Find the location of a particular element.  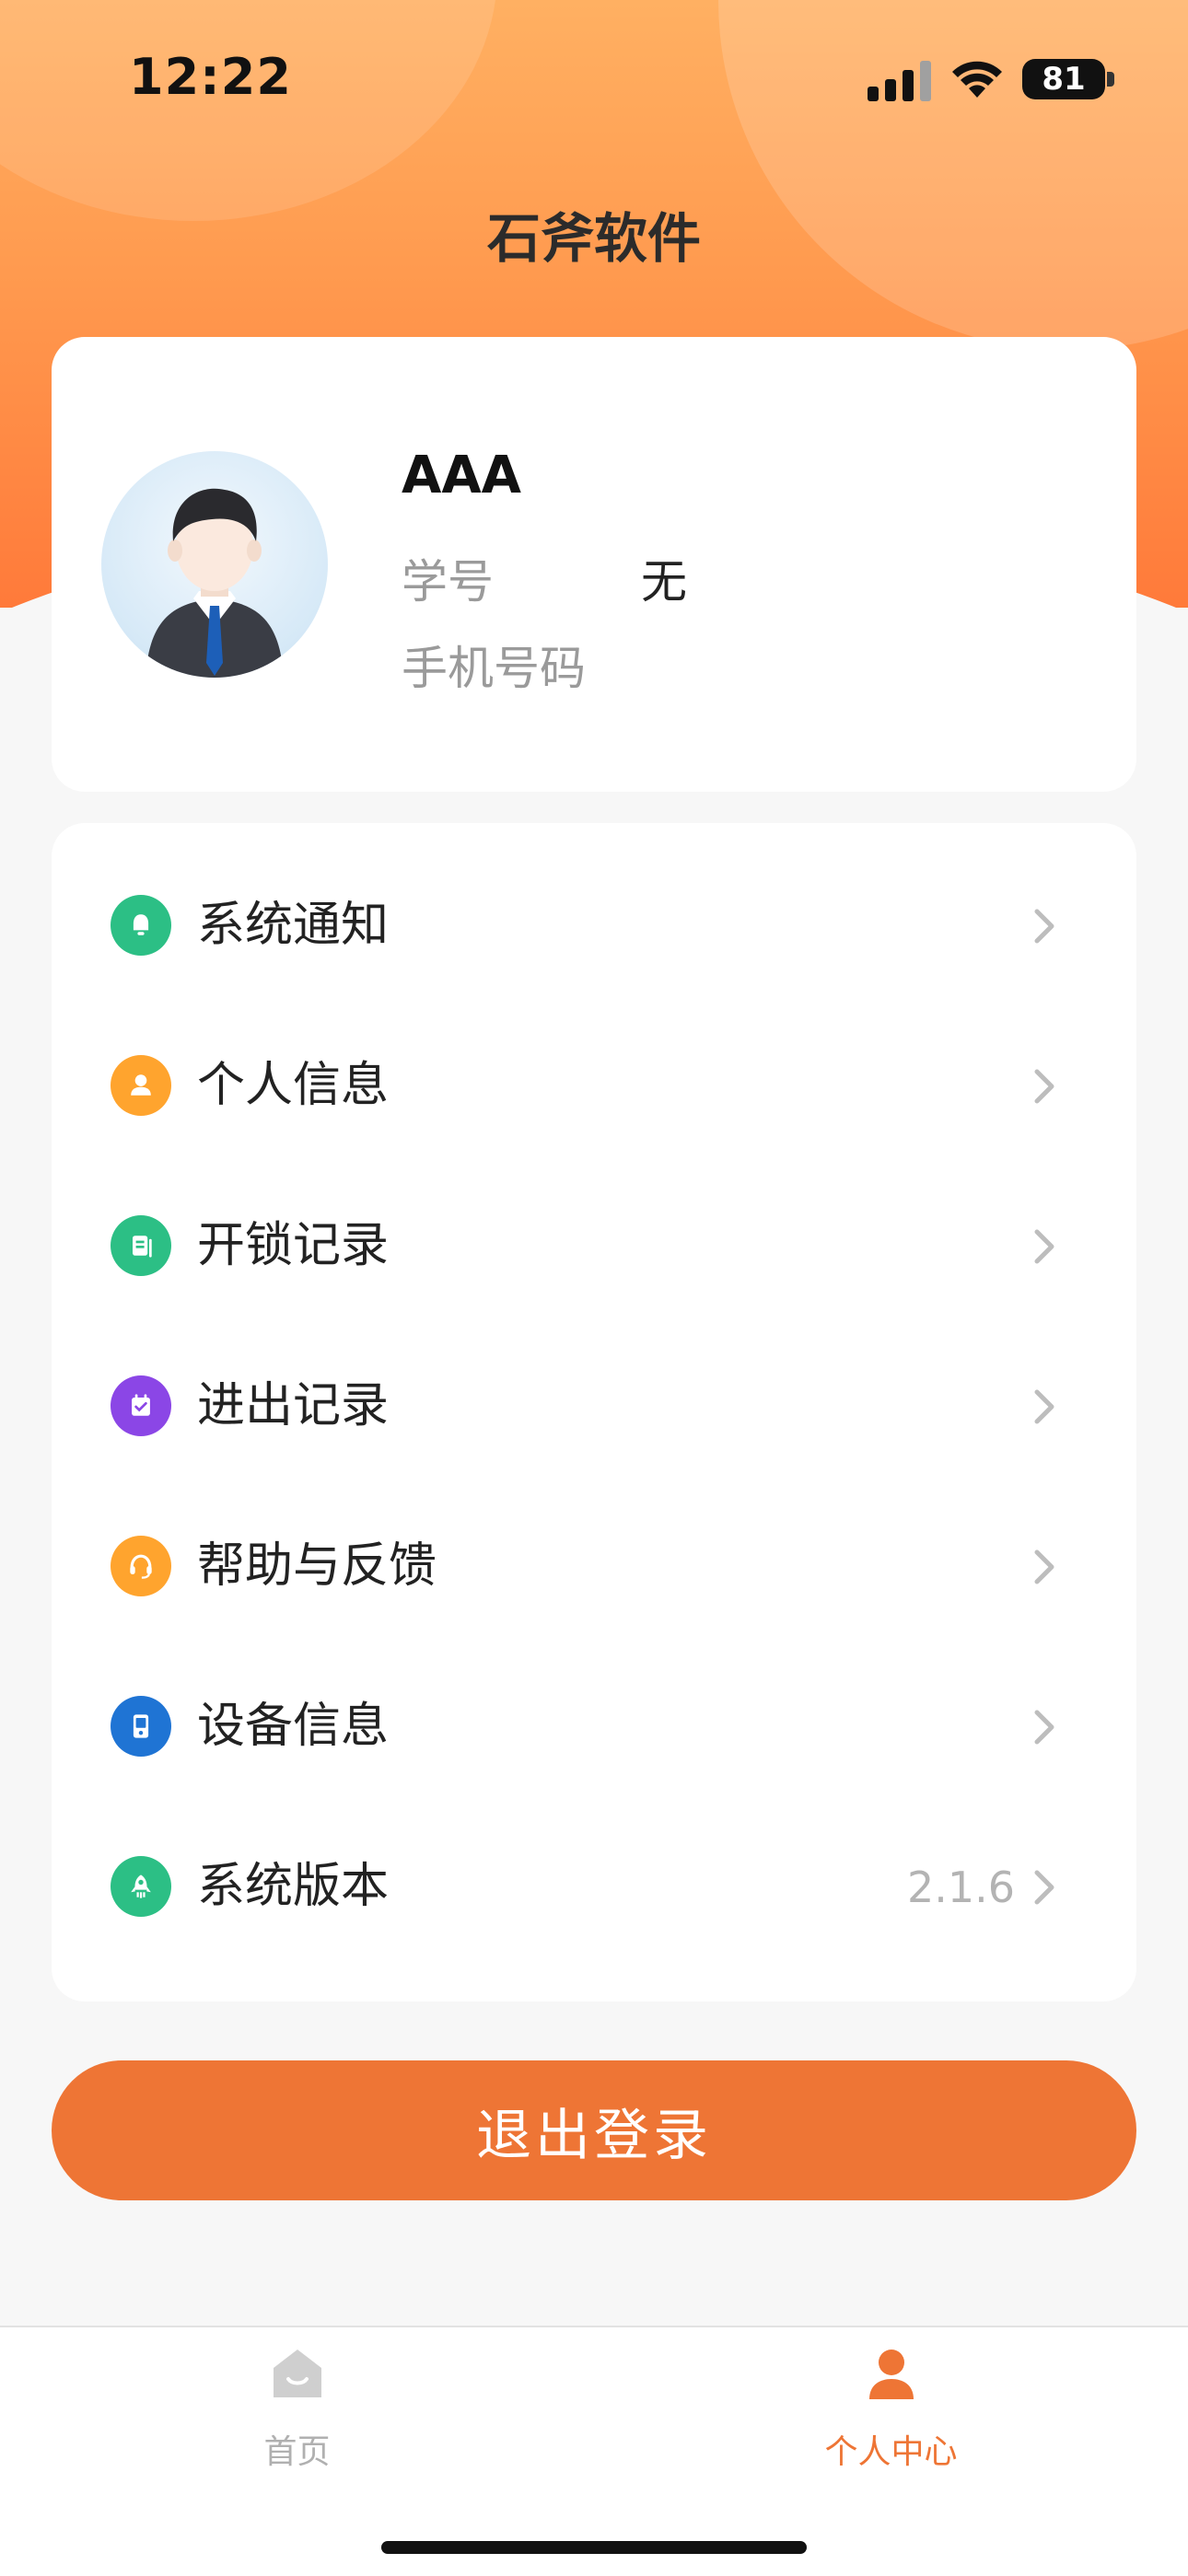

tab-profile: 个人中心 is located at coordinates (891, 2419).